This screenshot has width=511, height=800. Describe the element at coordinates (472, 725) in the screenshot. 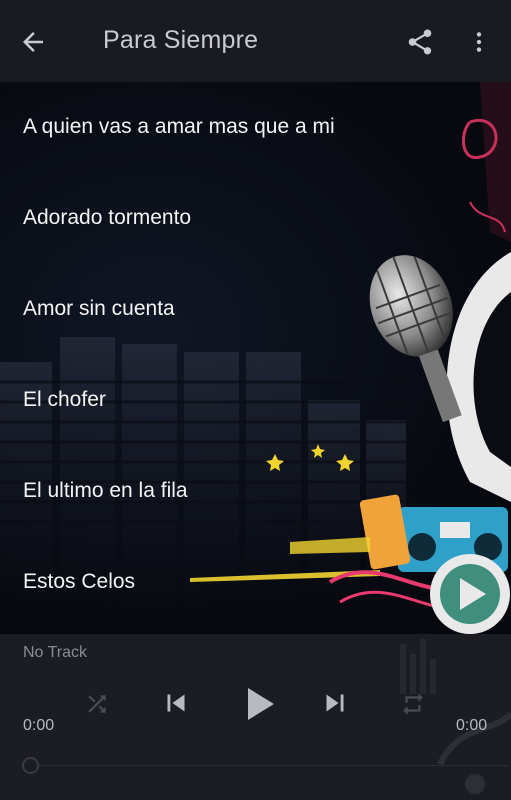

I see `total-time: 0:00` at that location.